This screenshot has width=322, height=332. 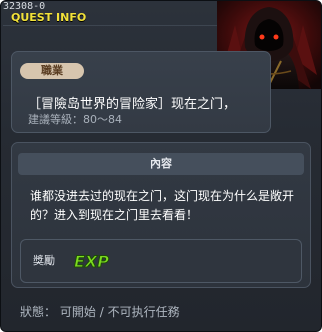 What do you see at coordinates (143, 312) in the screenshot?
I see `status-not-executable: 不可执行任務` at bounding box center [143, 312].